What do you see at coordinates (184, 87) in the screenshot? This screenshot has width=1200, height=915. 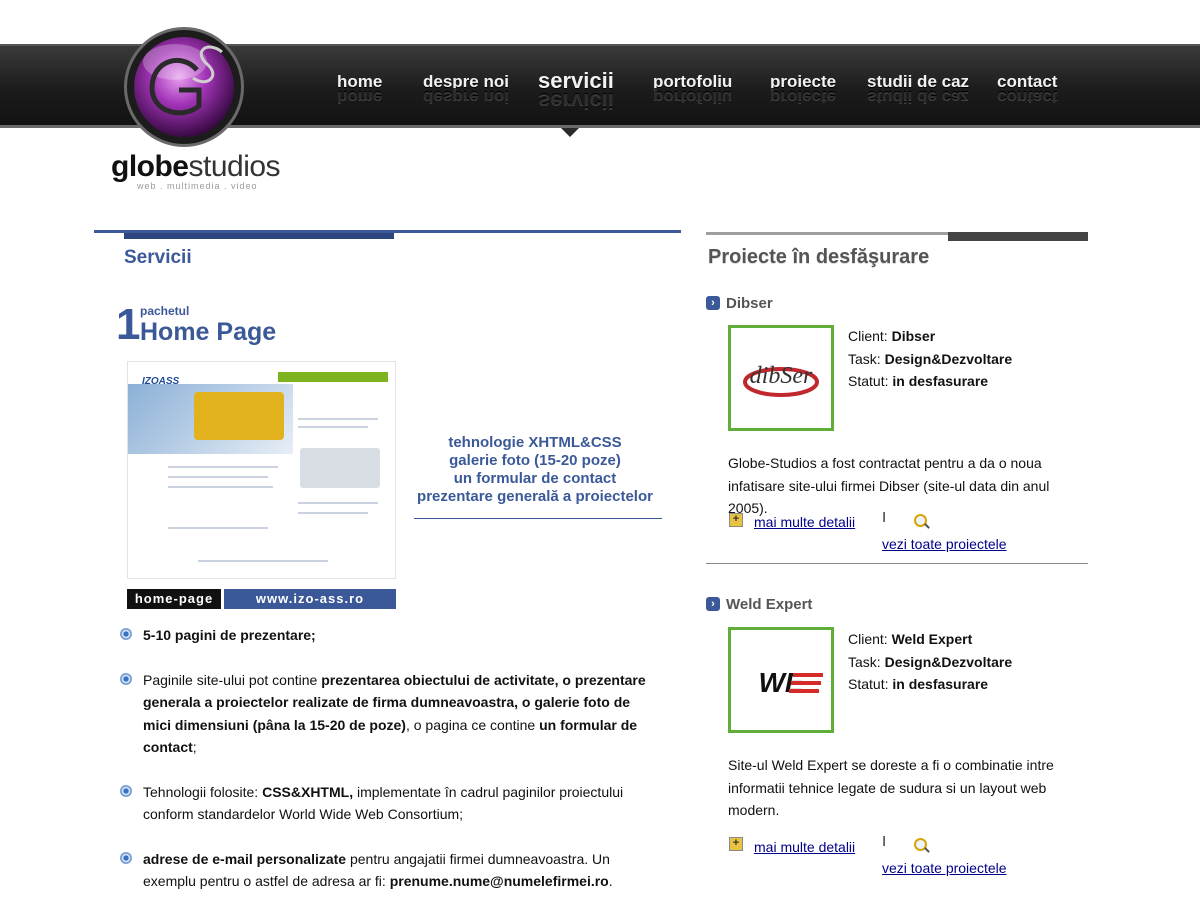 I see `globe-studios-logo-icon` at bounding box center [184, 87].